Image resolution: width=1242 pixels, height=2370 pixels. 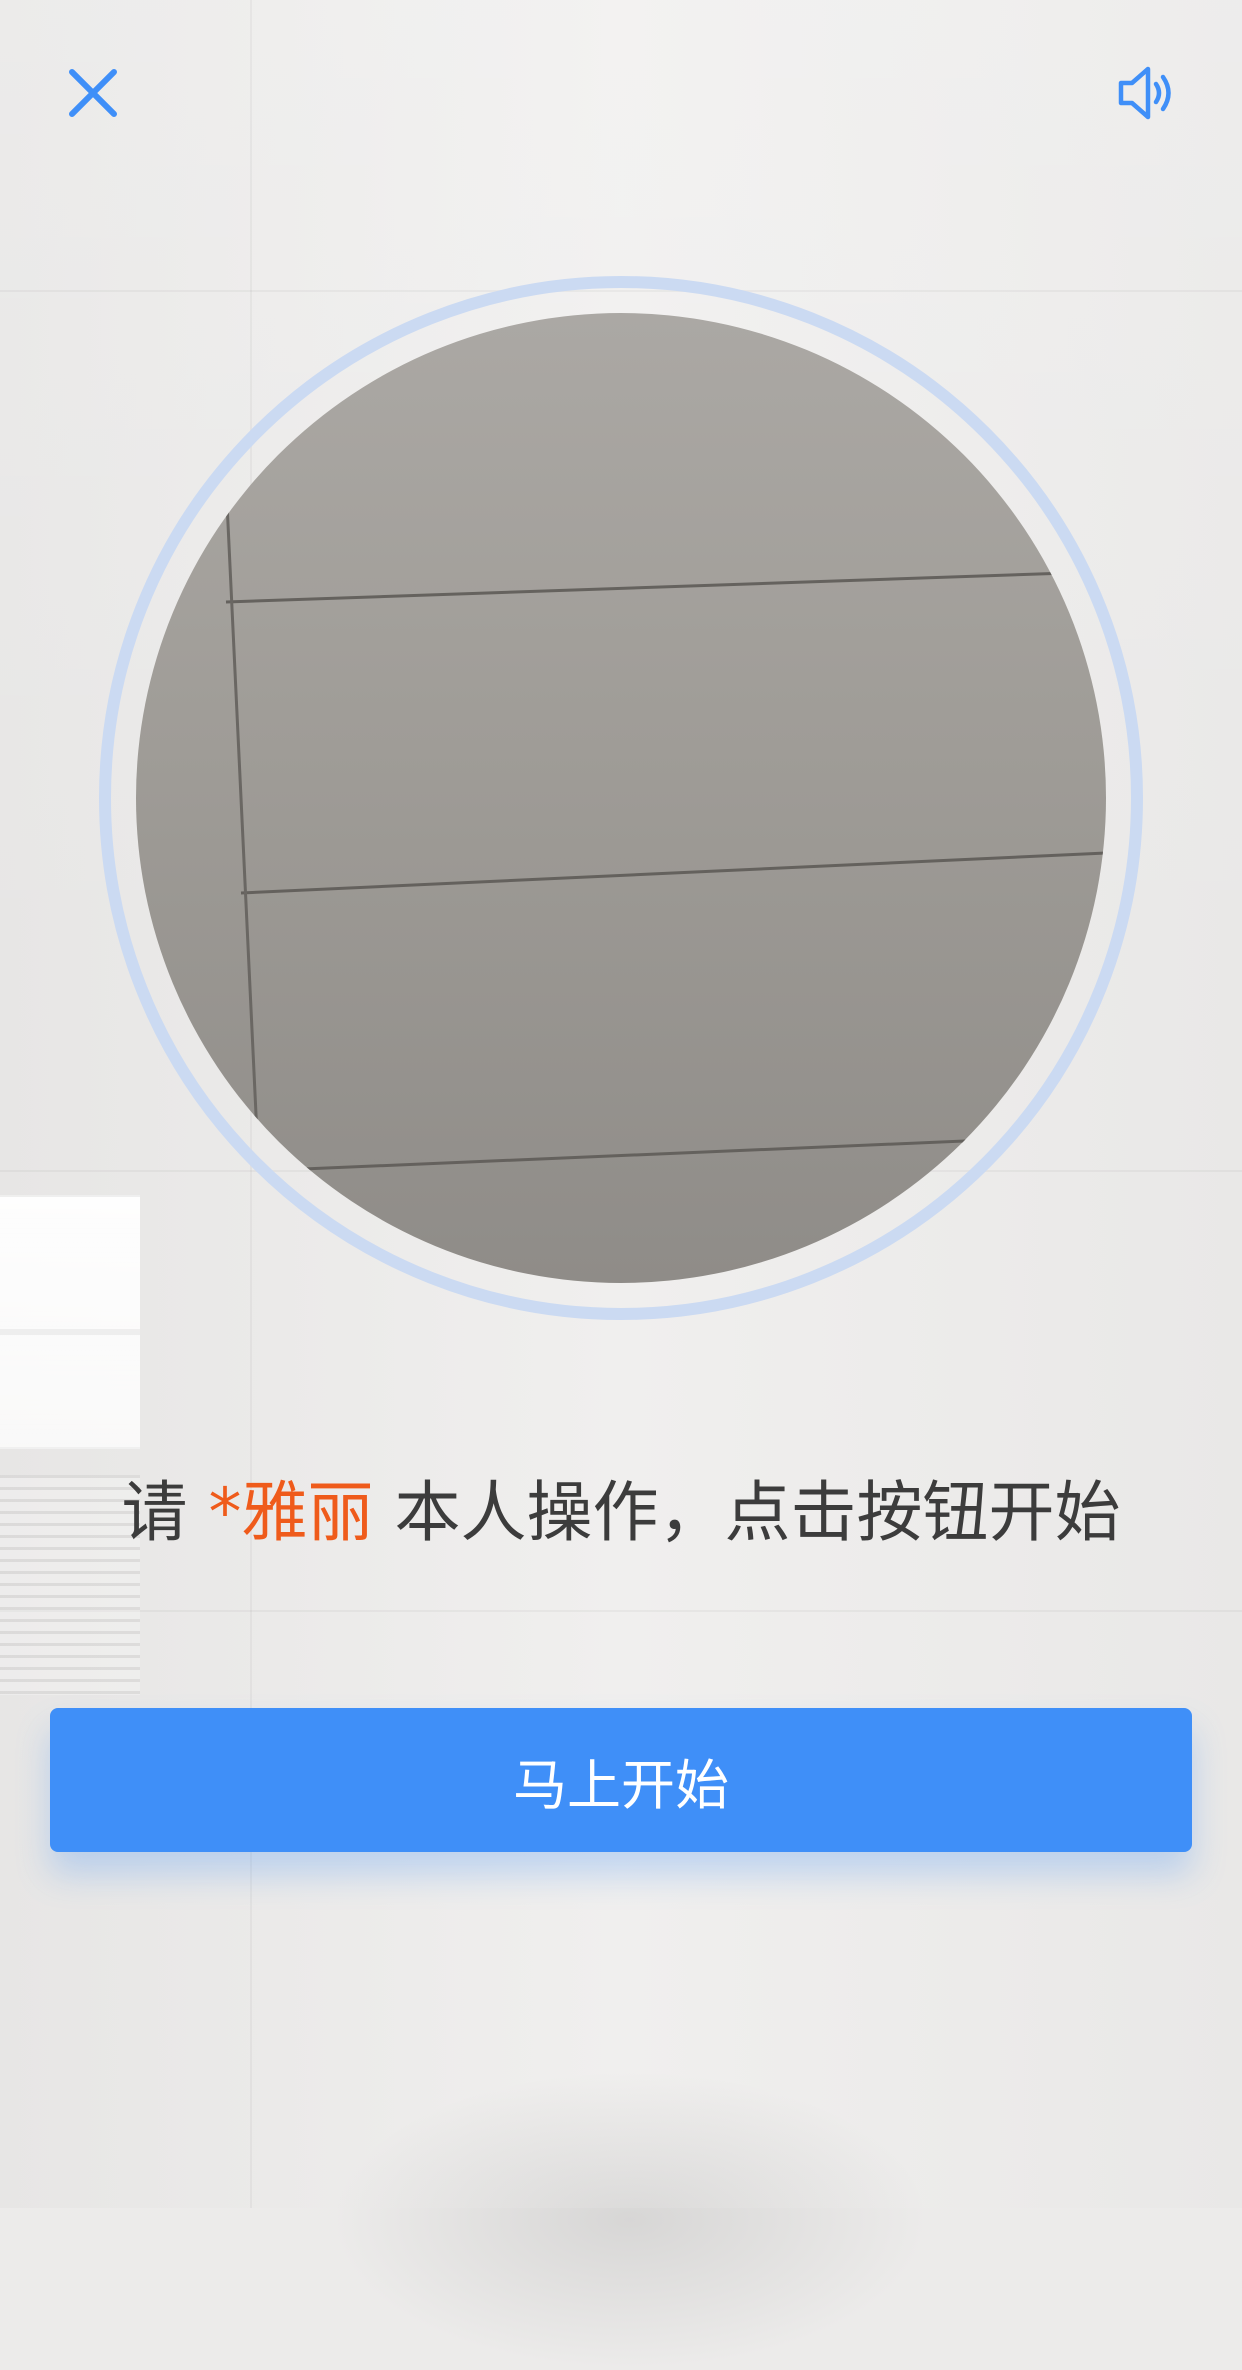 I want to click on identity-prompt: 请 *雅丽 本人操作，点击按钮开始, so click(x=621, y=1513).